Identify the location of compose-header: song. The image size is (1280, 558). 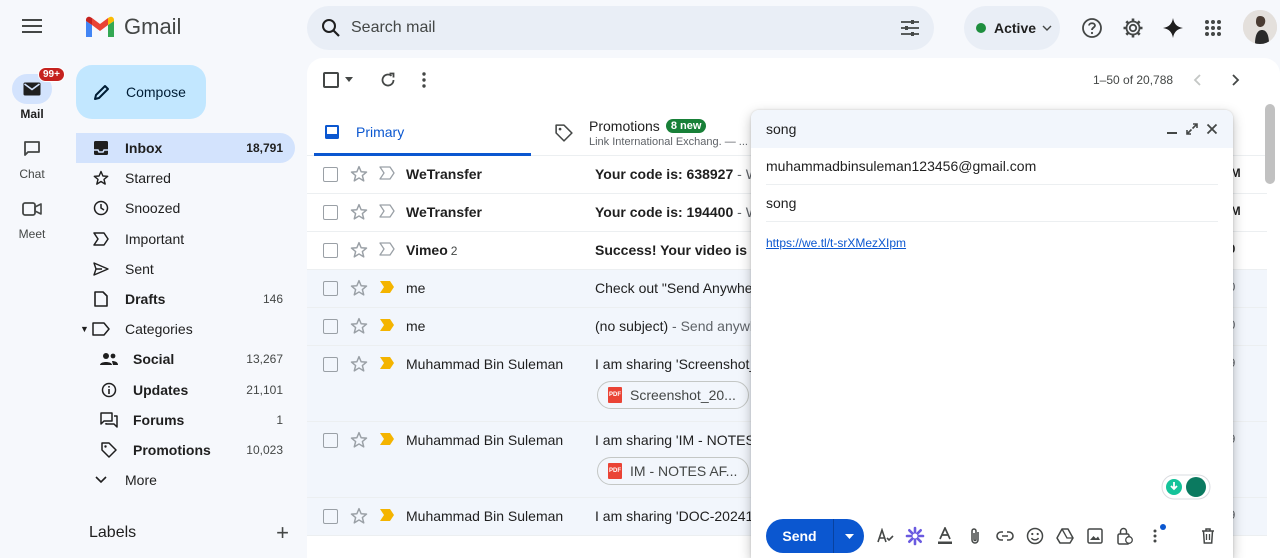
(992, 129).